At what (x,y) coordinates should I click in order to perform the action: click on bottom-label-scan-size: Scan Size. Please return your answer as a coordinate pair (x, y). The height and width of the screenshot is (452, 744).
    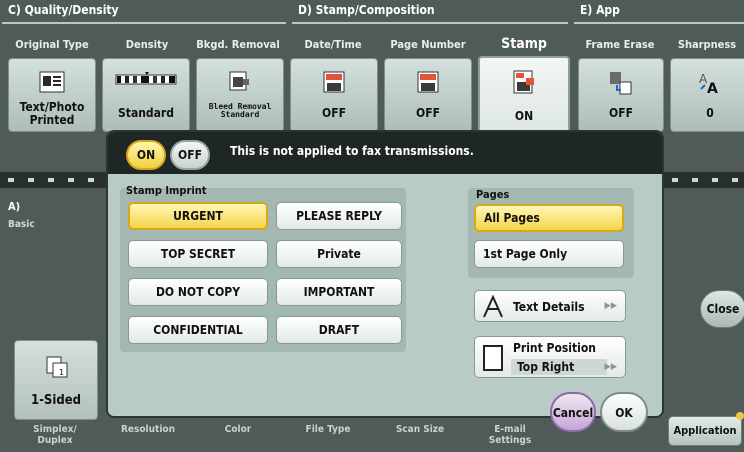
    Looking at the image, I should click on (420, 429).